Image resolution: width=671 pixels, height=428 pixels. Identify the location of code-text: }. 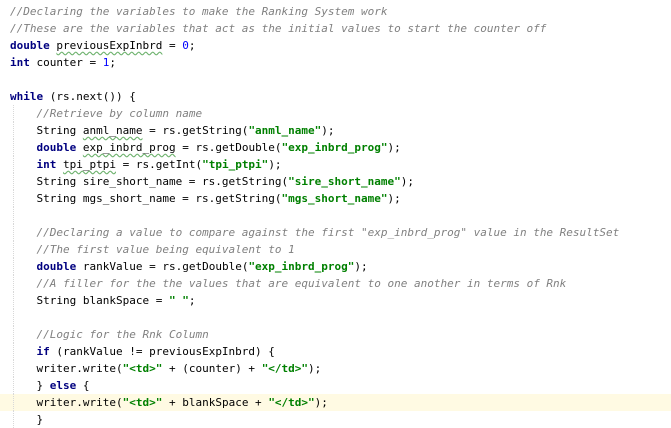
(26, 419).